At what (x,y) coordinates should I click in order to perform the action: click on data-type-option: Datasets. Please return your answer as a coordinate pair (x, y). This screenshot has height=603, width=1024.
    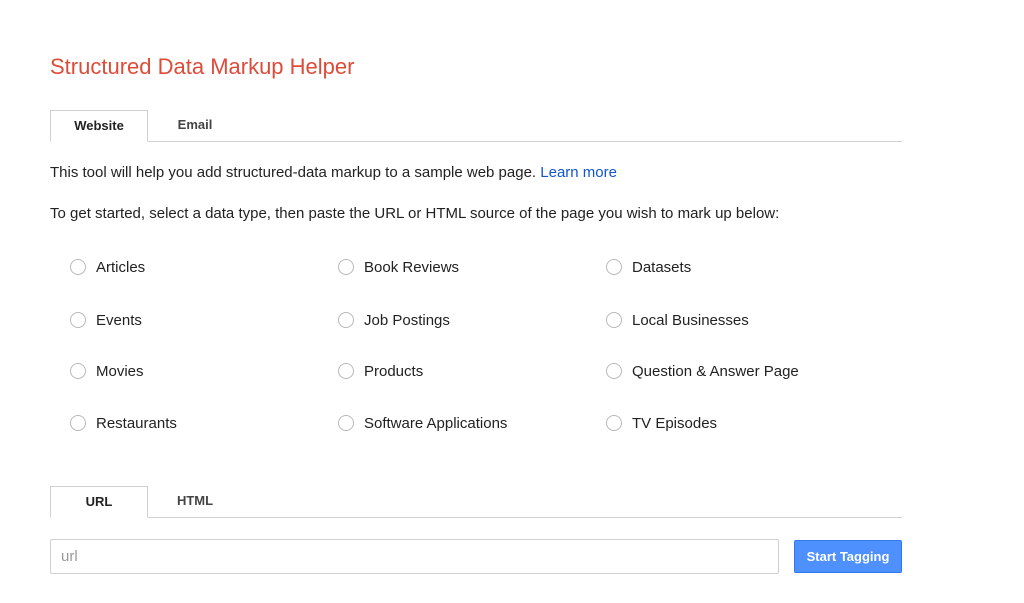
    Looking at the image, I should click on (648, 267).